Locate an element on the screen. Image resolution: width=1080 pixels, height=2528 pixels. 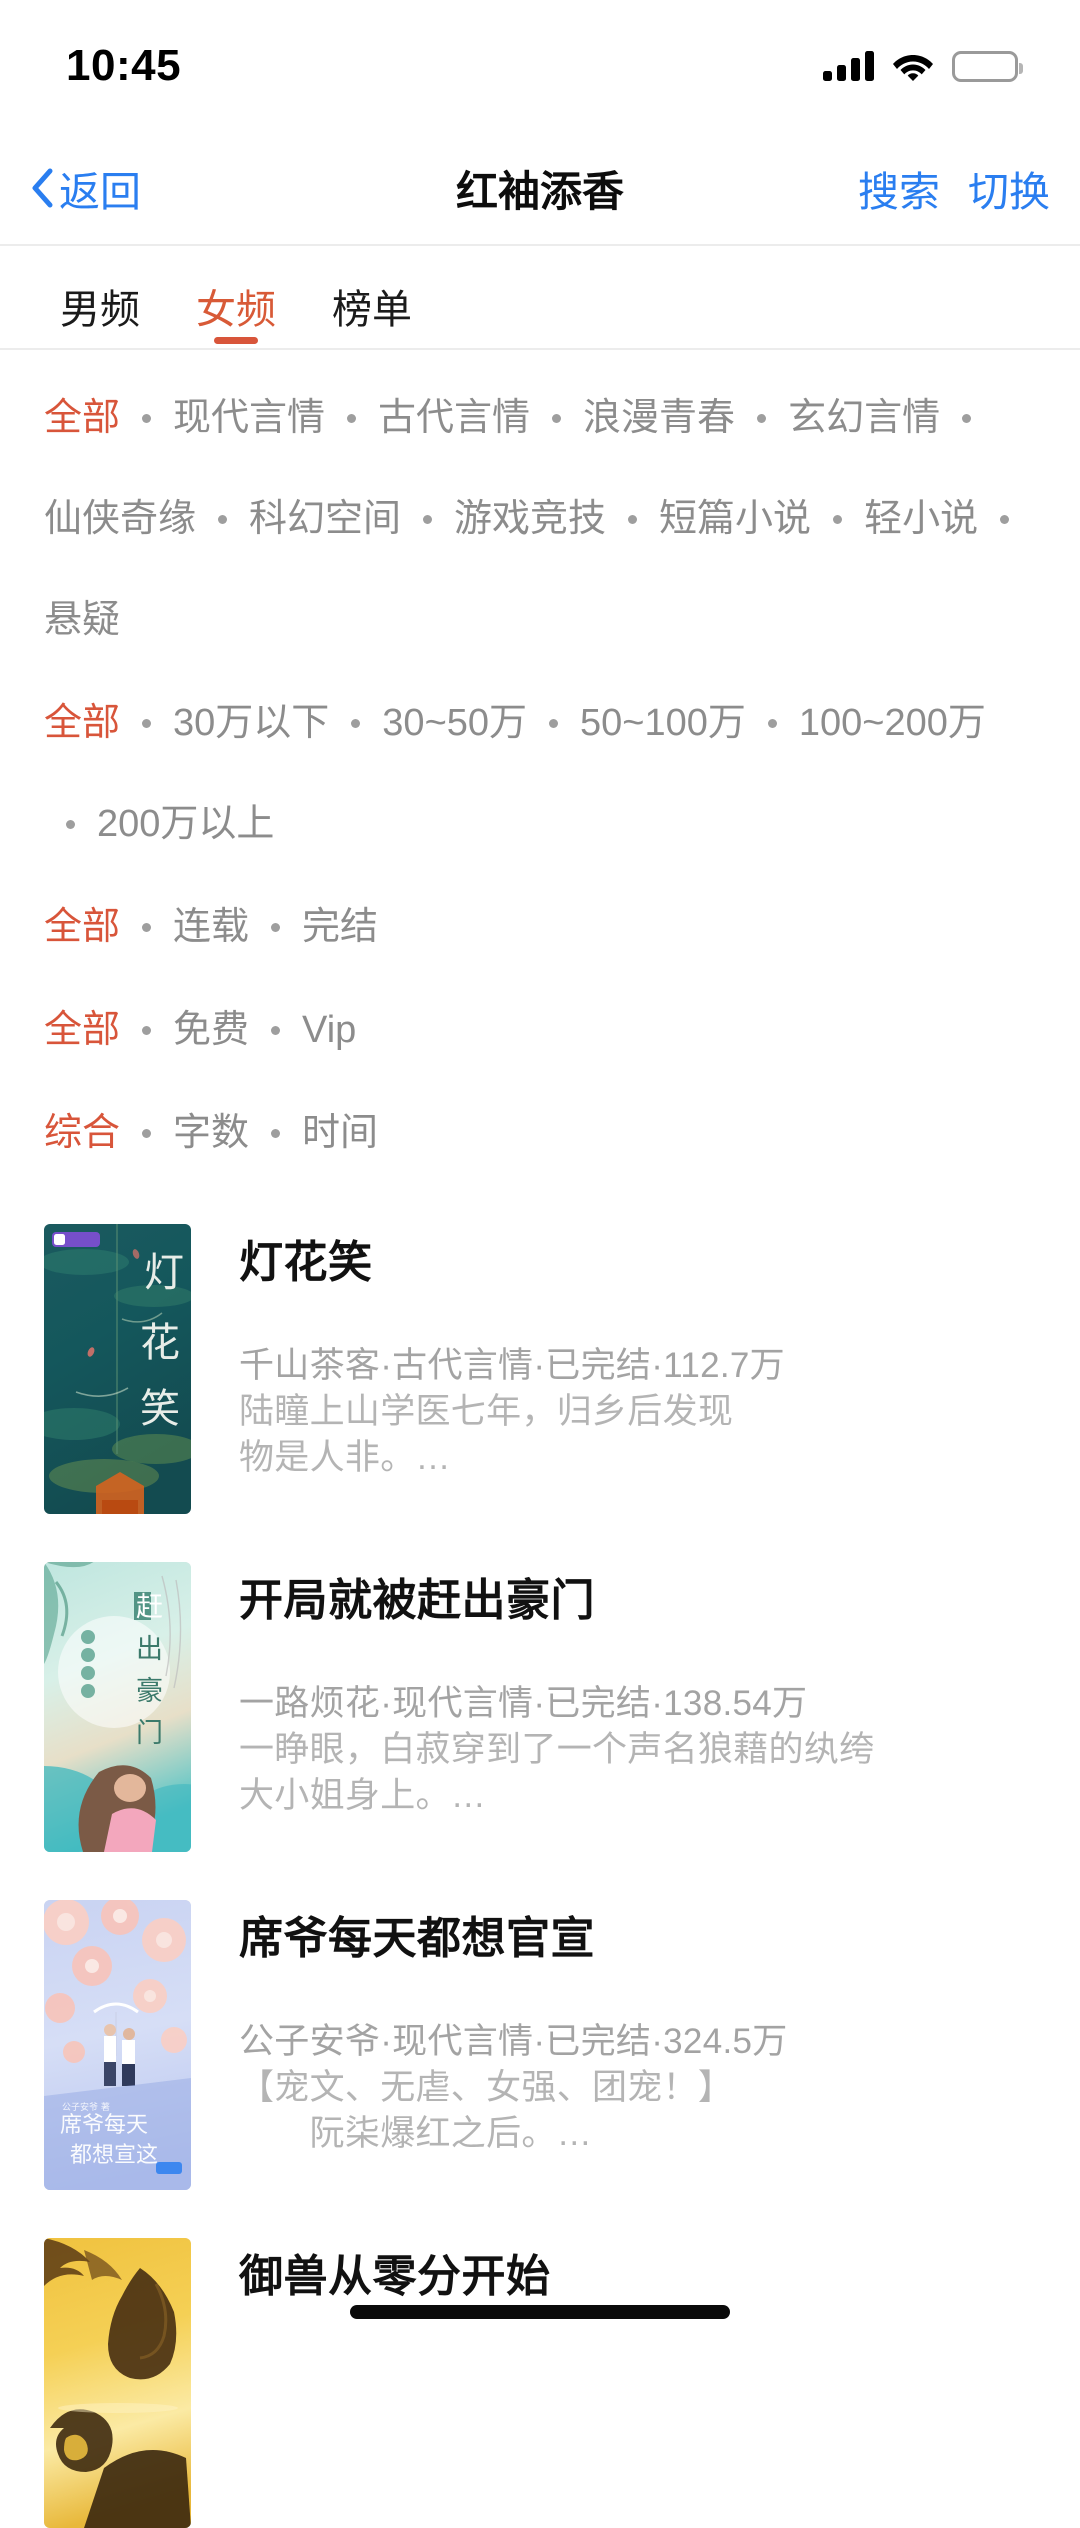
svg-text: 公子安爷 著 is located at coordinates (86, 2107).